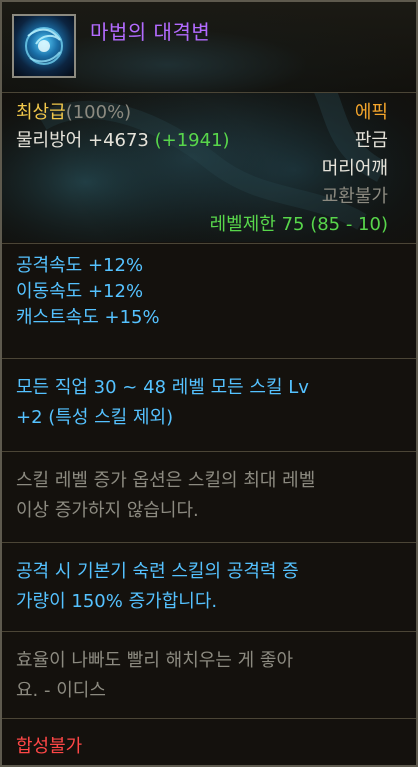  I want to click on effect-line-2: 가량이 150% 증가합니다., so click(117, 601).